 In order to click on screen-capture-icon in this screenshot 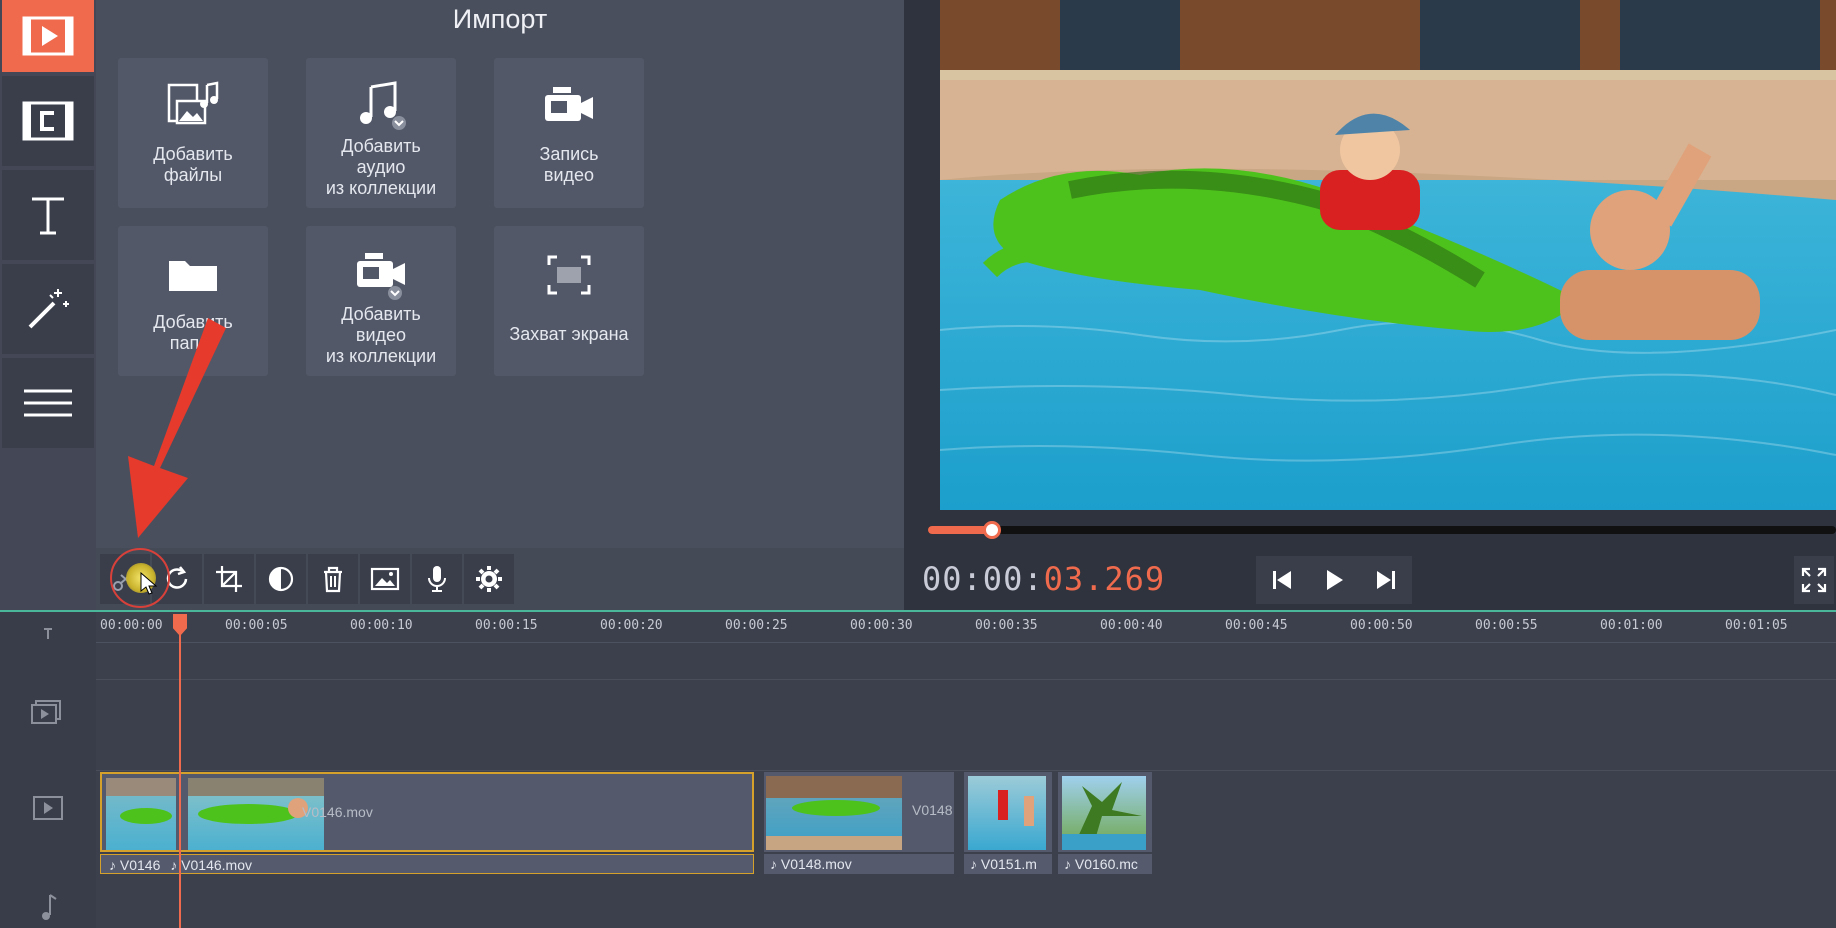, I will do `click(569, 275)`.